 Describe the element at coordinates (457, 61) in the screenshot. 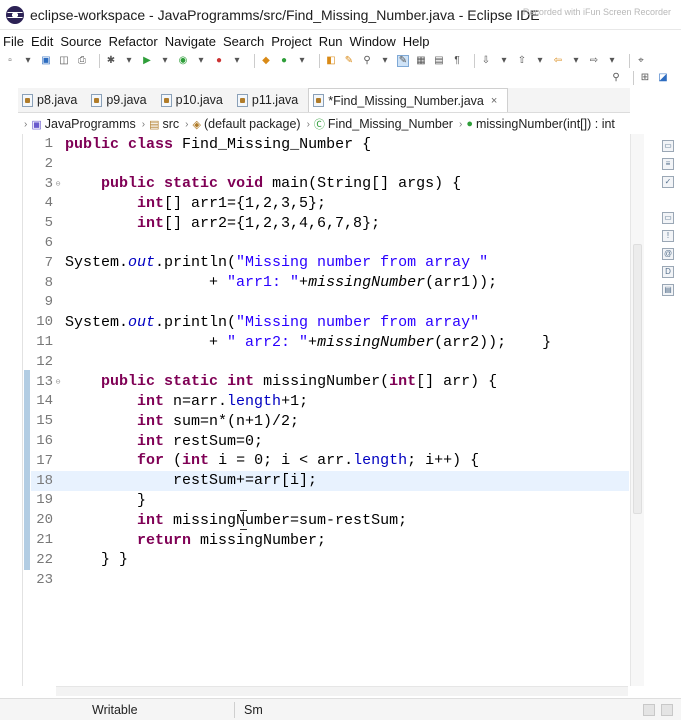

I see `show-whitespace-icon: ¶` at that location.